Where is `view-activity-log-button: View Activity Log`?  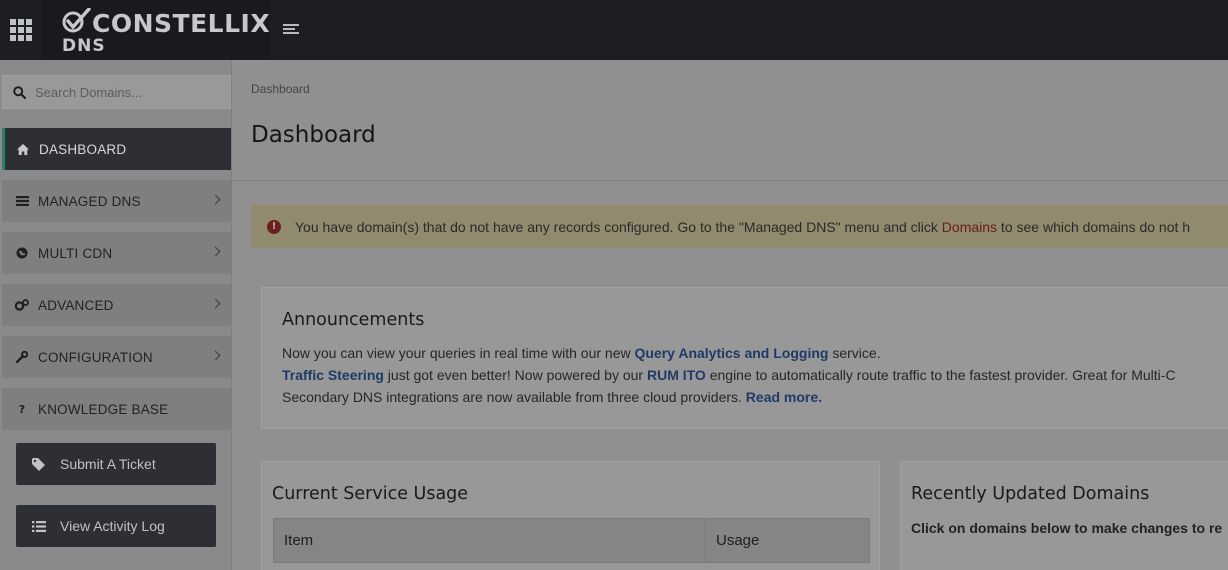
view-activity-log-button: View Activity Log is located at coordinates (116, 526).